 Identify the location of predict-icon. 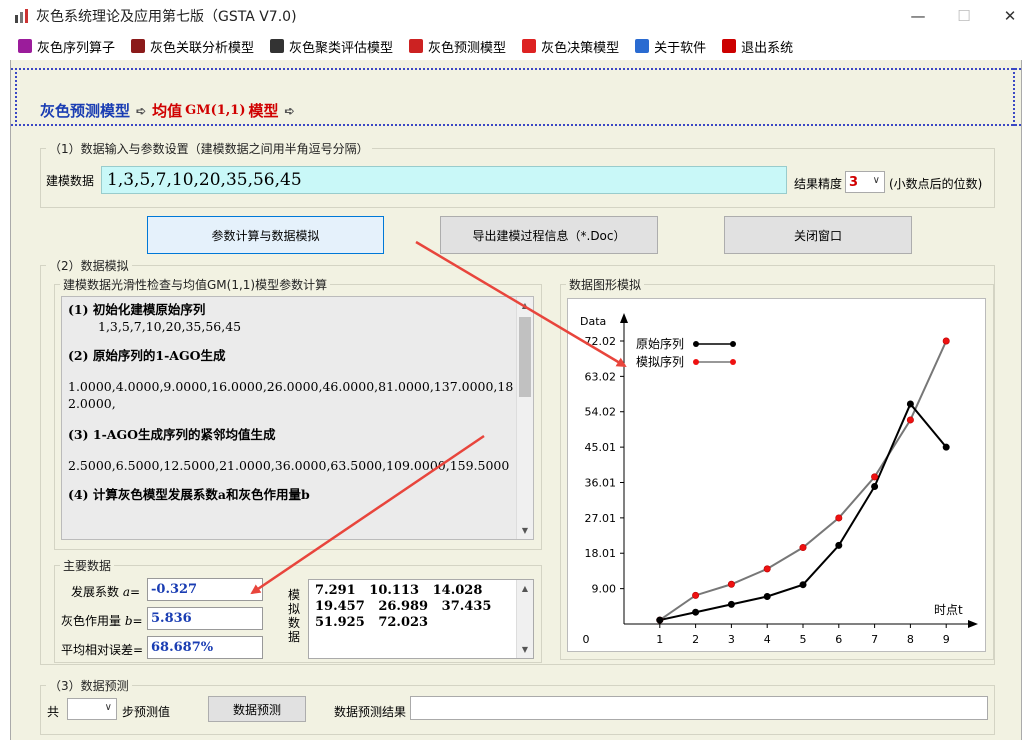
(416, 46).